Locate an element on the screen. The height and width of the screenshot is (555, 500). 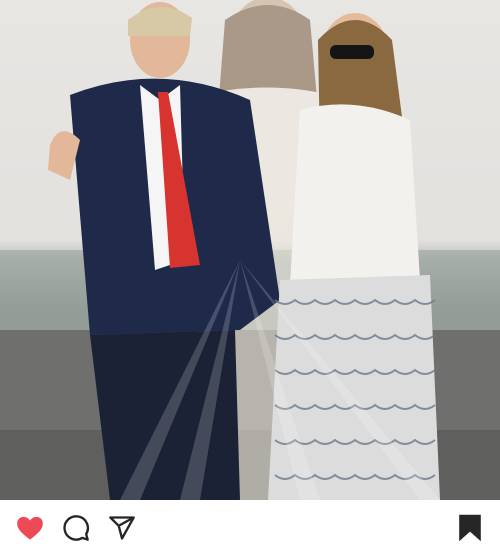
comment-icon is located at coordinates (76, 527).